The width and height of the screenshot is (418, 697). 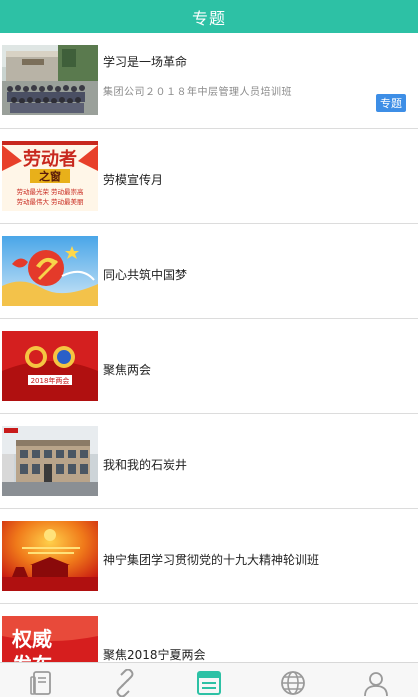 What do you see at coordinates (31, 639) in the screenshot?
I see `thumb-line1: 权威` at bounding box center [31, 639].